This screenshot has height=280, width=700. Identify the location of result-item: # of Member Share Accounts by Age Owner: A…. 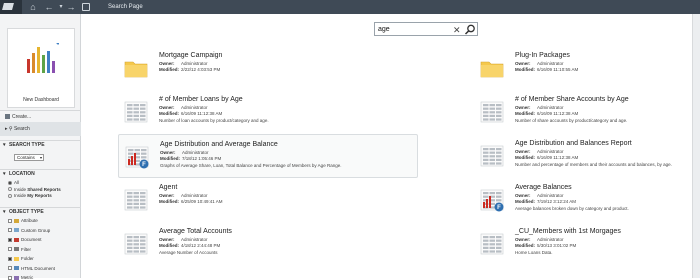
(584, 112).